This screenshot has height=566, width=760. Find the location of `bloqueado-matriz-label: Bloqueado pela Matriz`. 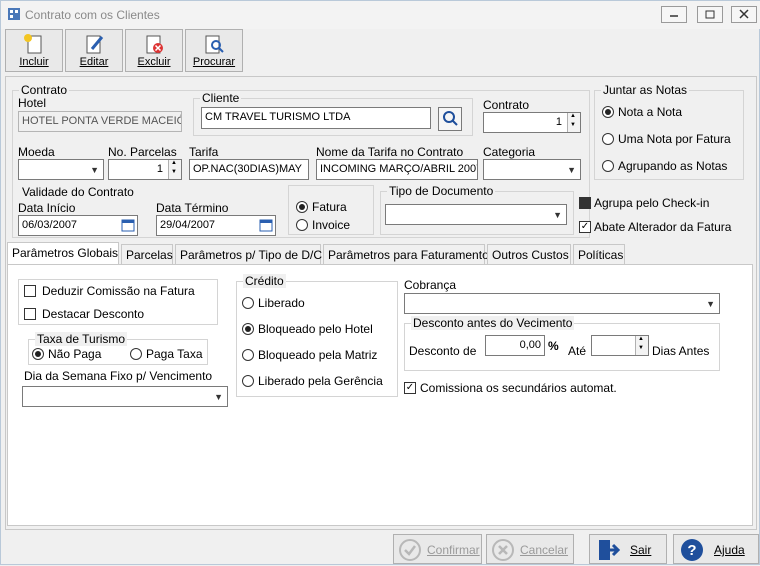

bloqueado-matriz-label: Bloqueado pela Matriz is located at coordinates (318, 355).